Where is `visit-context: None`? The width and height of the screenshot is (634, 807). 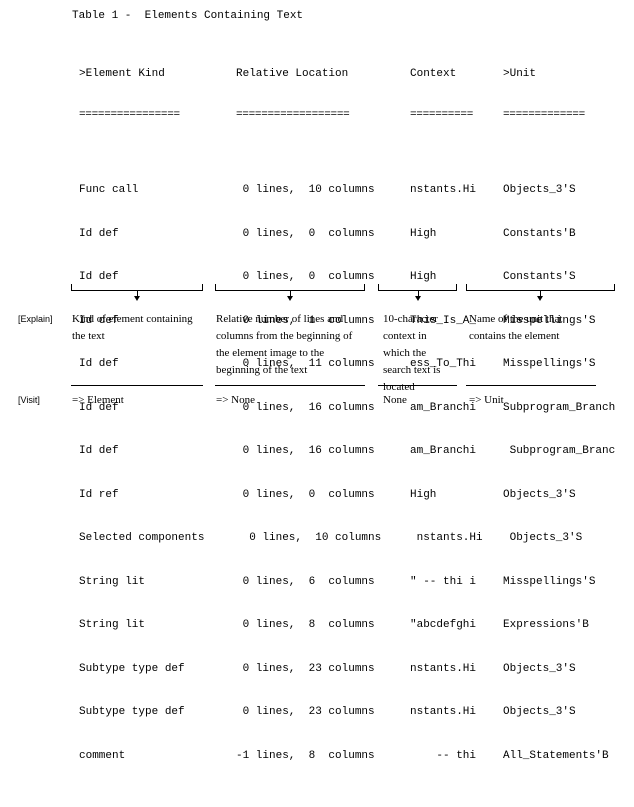 visit-context: None is located at coordinates (395, 400).